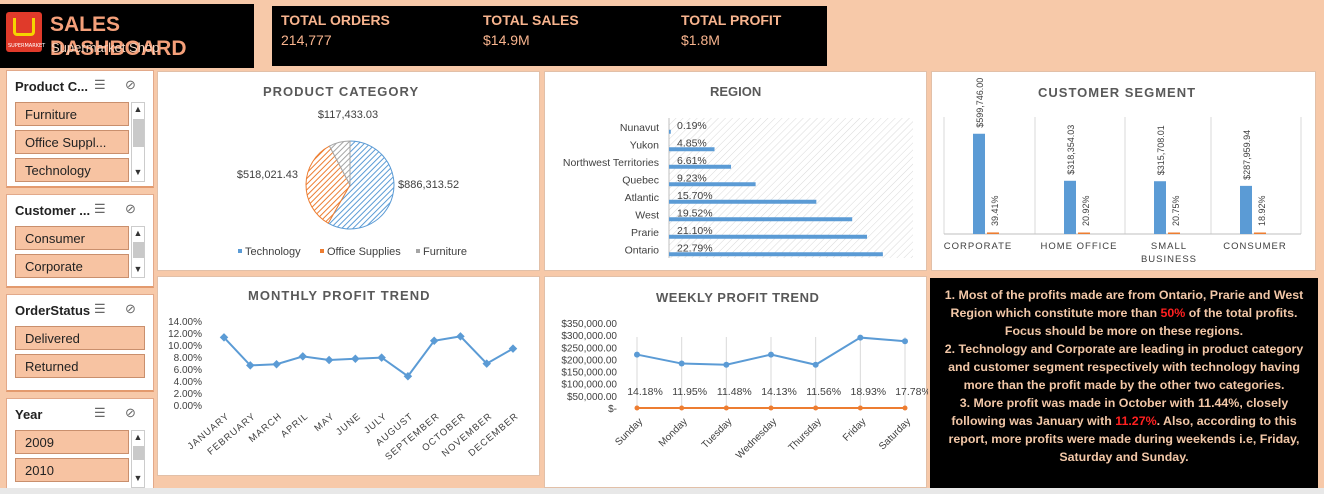  Describe the element at coordinates (1173, 313) in the screenshot. I see `insight-1-highlight: 50%` at that location.